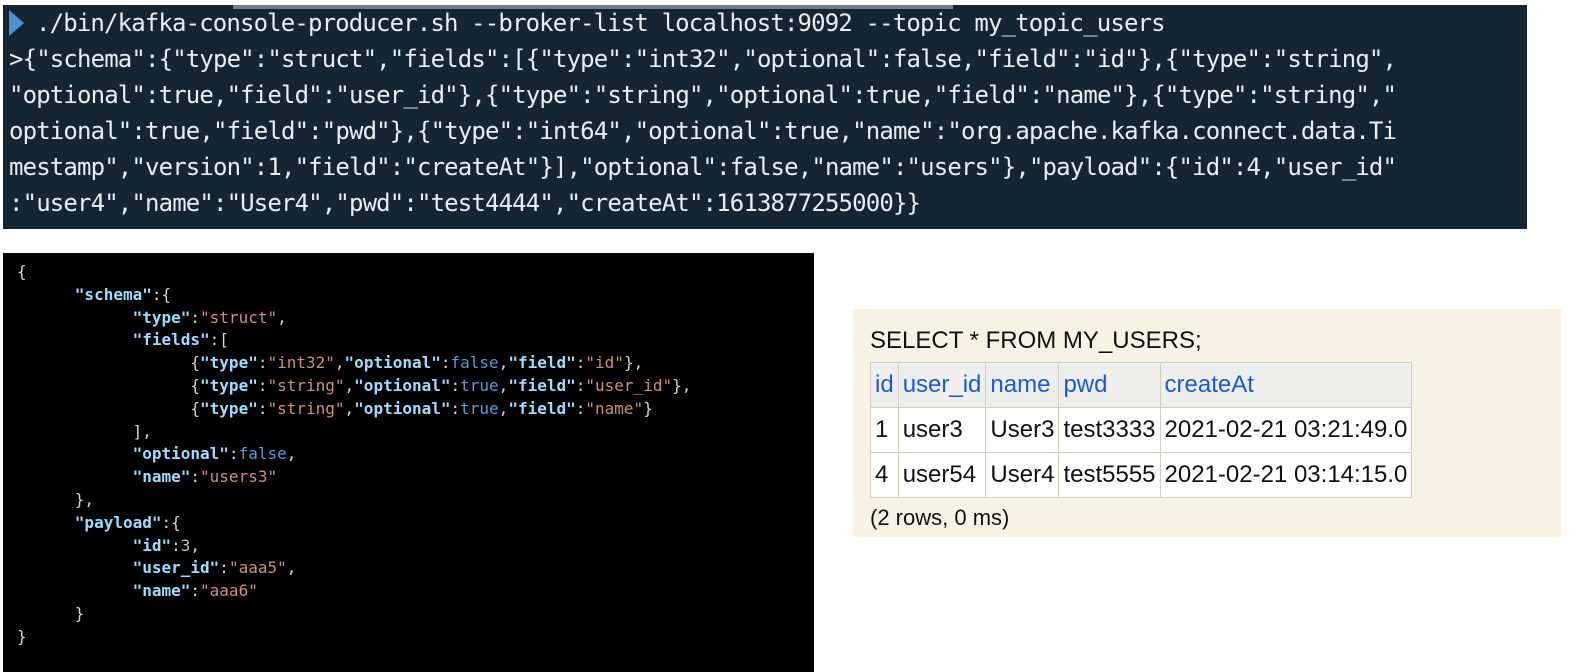  I want to click on table-cell: 2021-02-21 03:14:15.0, so click(1286, 475).